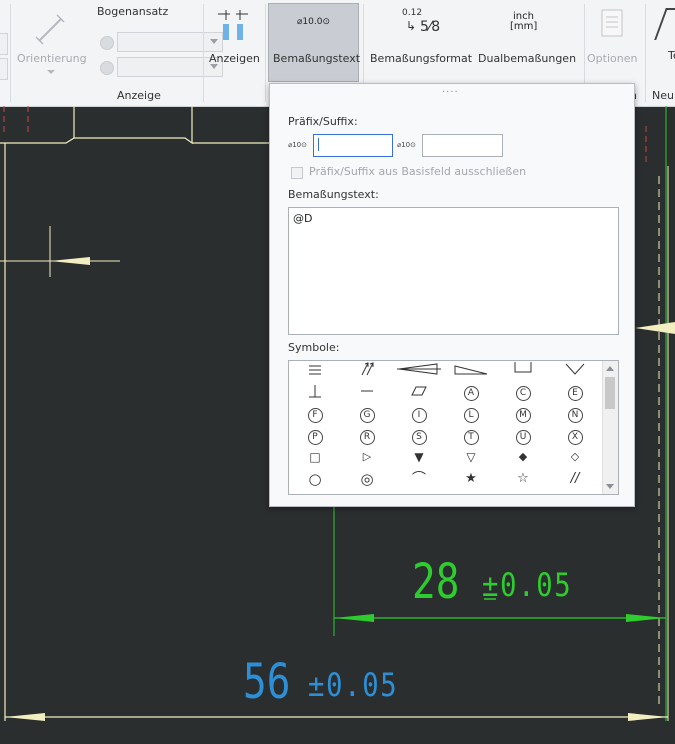 The height and width of the screenshot is (744, 675). I want to click on symbol-circle-a: A, so click(471, 391).